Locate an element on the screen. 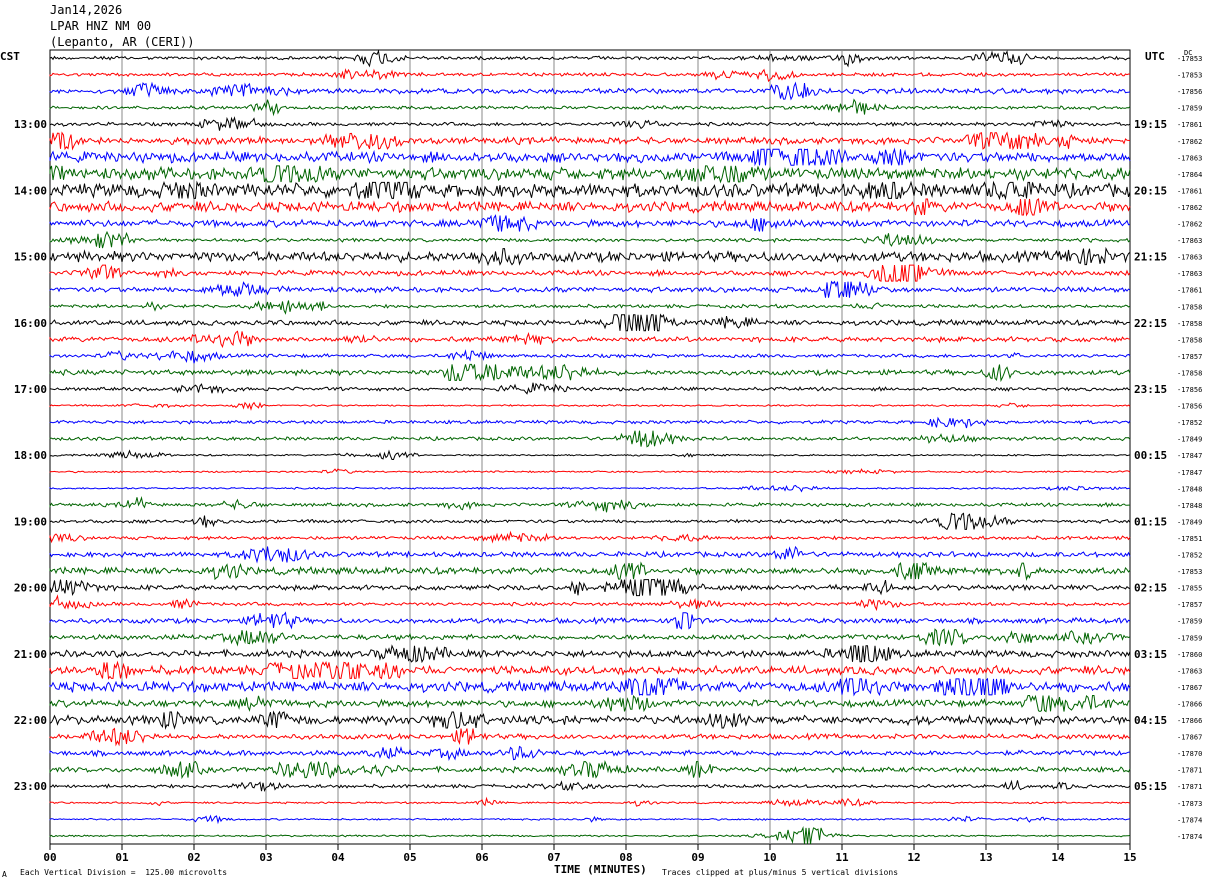  x-axis-title: TIME (MINUTES) is located at coordinates (600, 869).